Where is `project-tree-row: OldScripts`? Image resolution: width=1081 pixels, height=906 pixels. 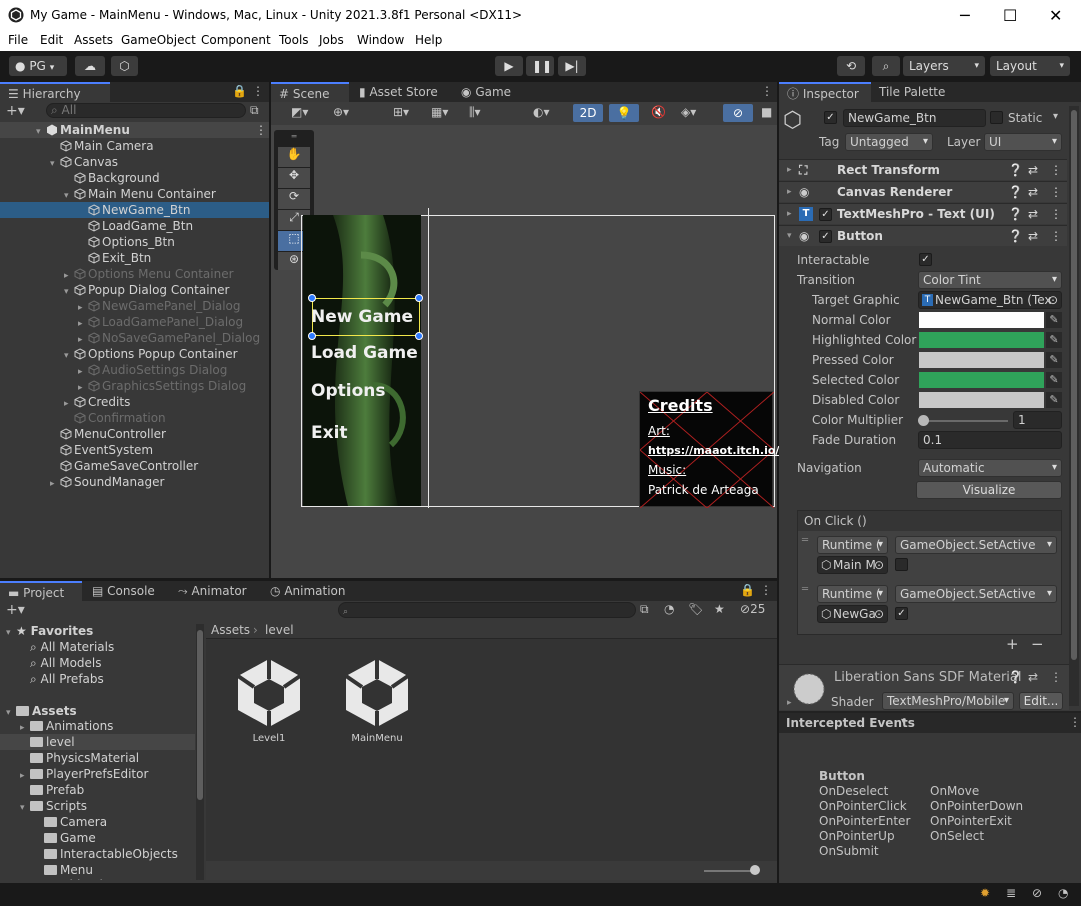
project-tree-row: OldScripts is located at coordinates (97, 878).